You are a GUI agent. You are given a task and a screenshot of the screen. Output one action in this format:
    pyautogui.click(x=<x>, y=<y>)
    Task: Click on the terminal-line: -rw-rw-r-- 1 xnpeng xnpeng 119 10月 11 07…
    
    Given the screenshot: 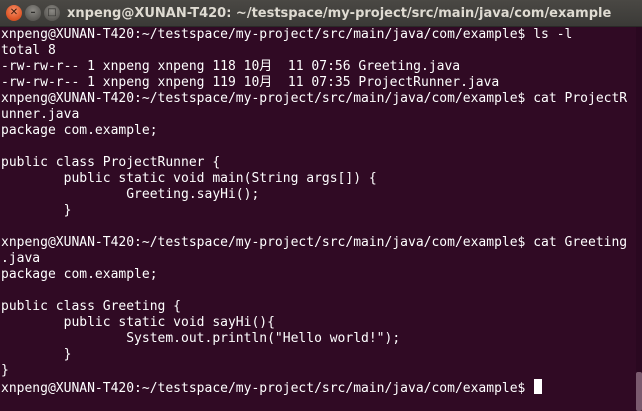 What is the action you would take?
    pyautogui.click(x=250, y=82)
    